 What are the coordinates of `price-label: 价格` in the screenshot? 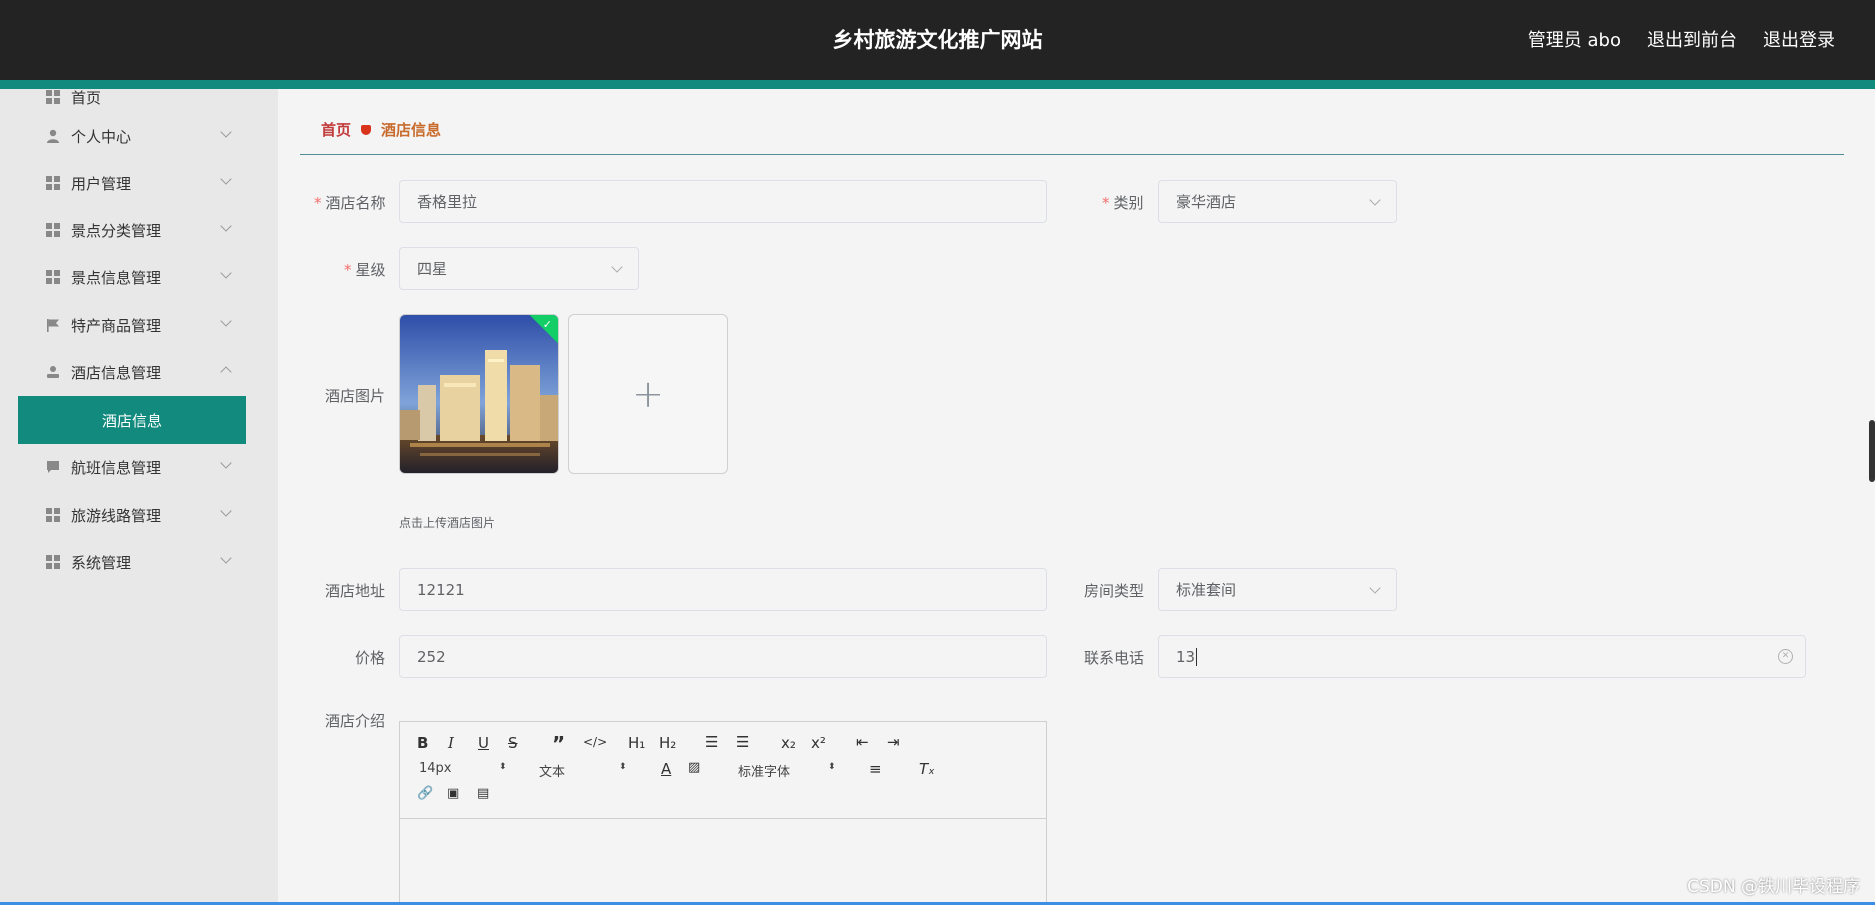 It's located at (370, 658).